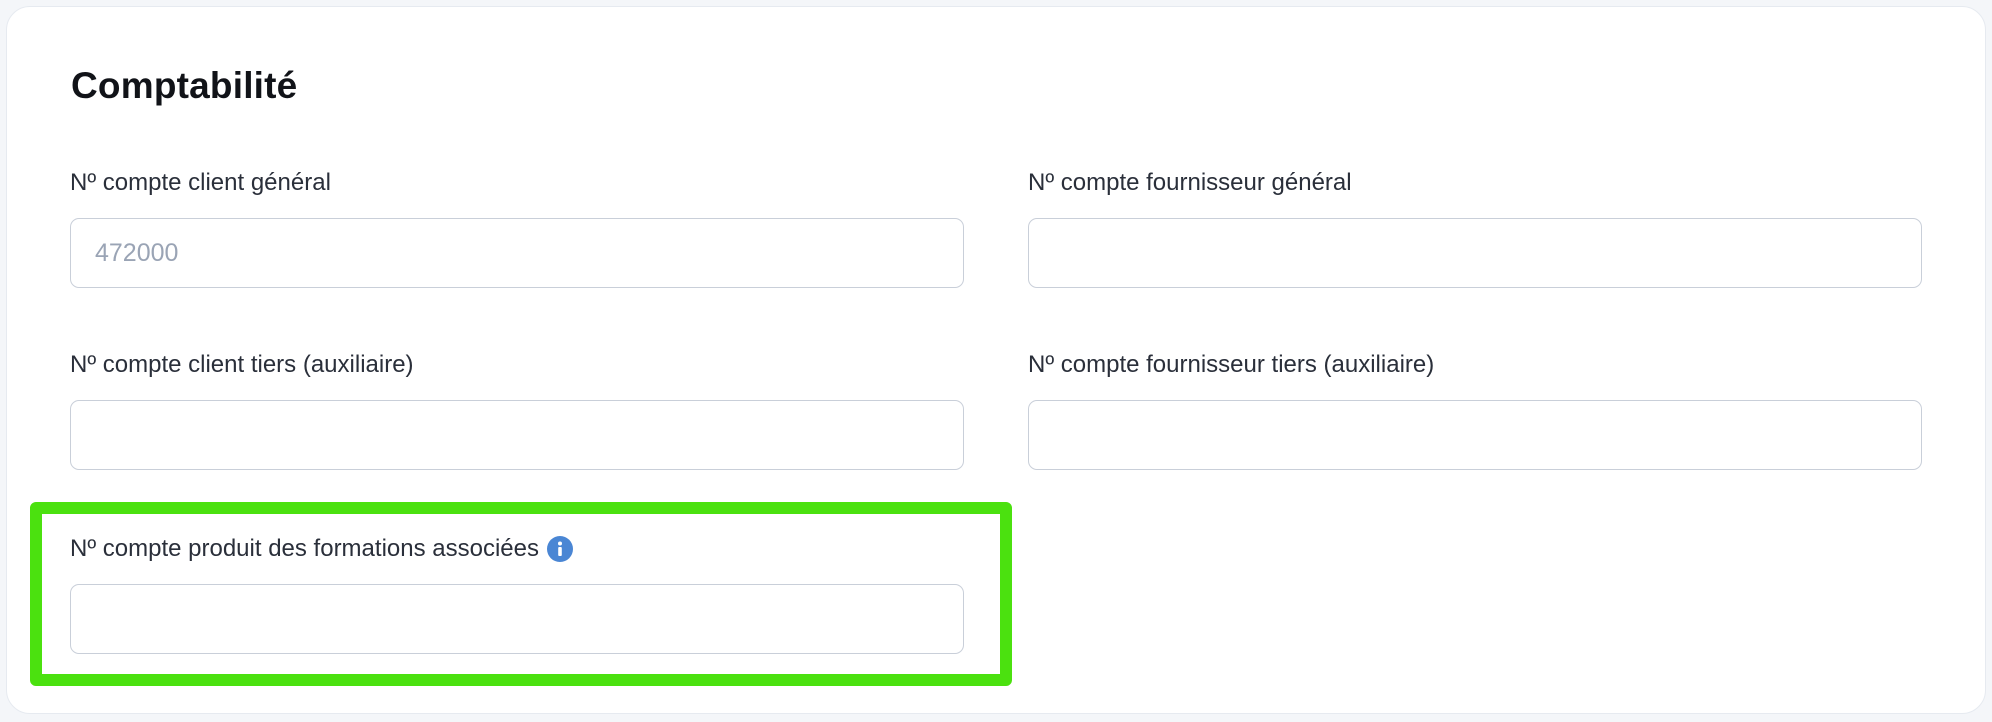  Describe the element at coordinates (200, 182) in the screenshot. I see `label-text: Nº compte client général` at that location.